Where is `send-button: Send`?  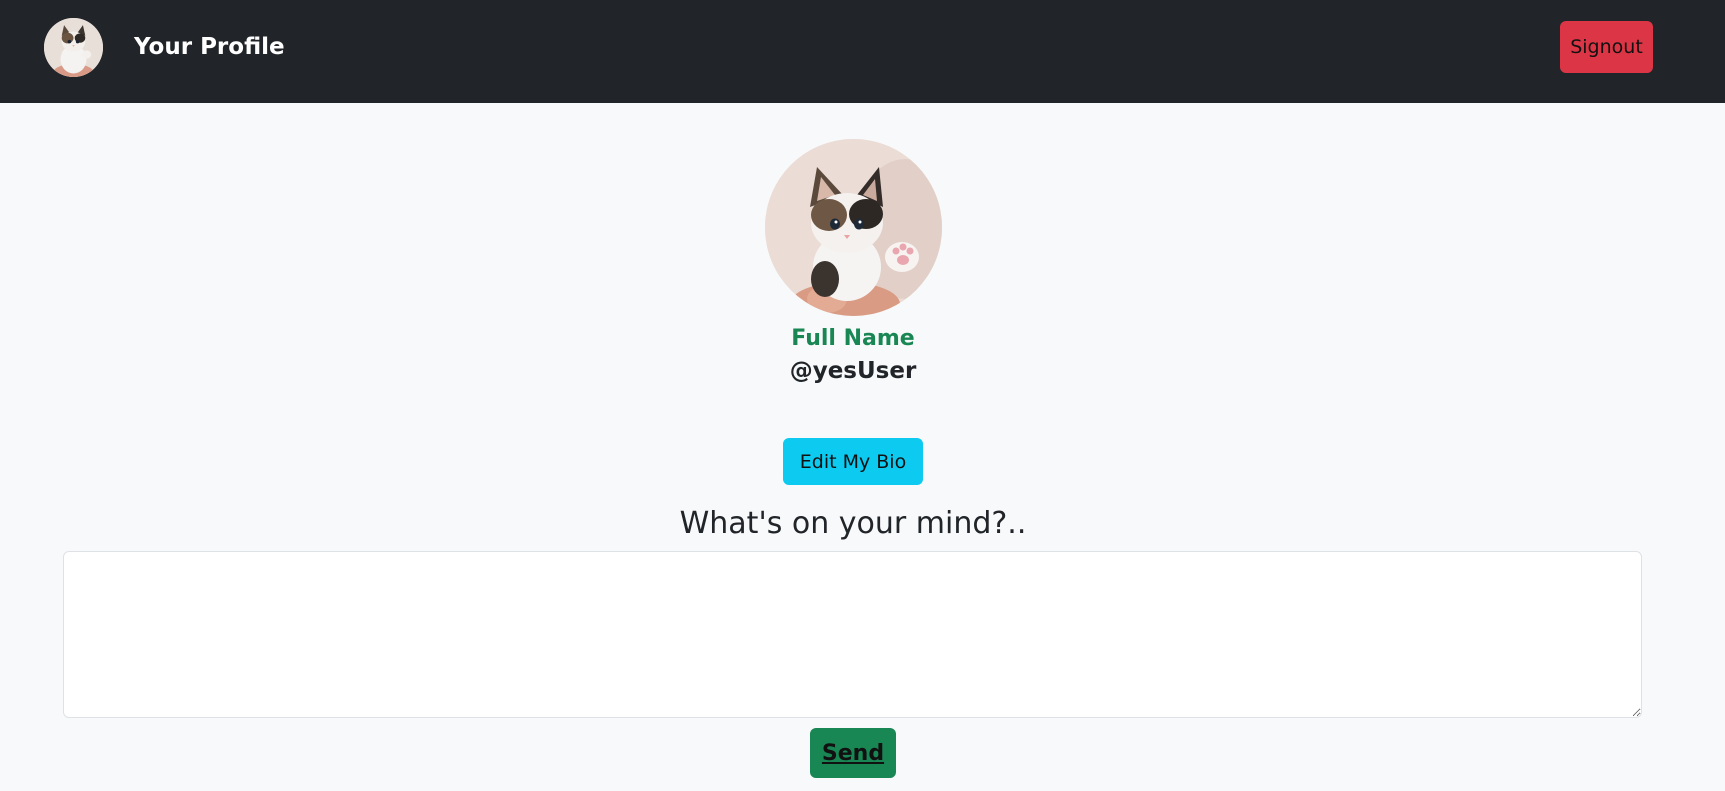 send-button: Send is located at coordinates (853, 753).